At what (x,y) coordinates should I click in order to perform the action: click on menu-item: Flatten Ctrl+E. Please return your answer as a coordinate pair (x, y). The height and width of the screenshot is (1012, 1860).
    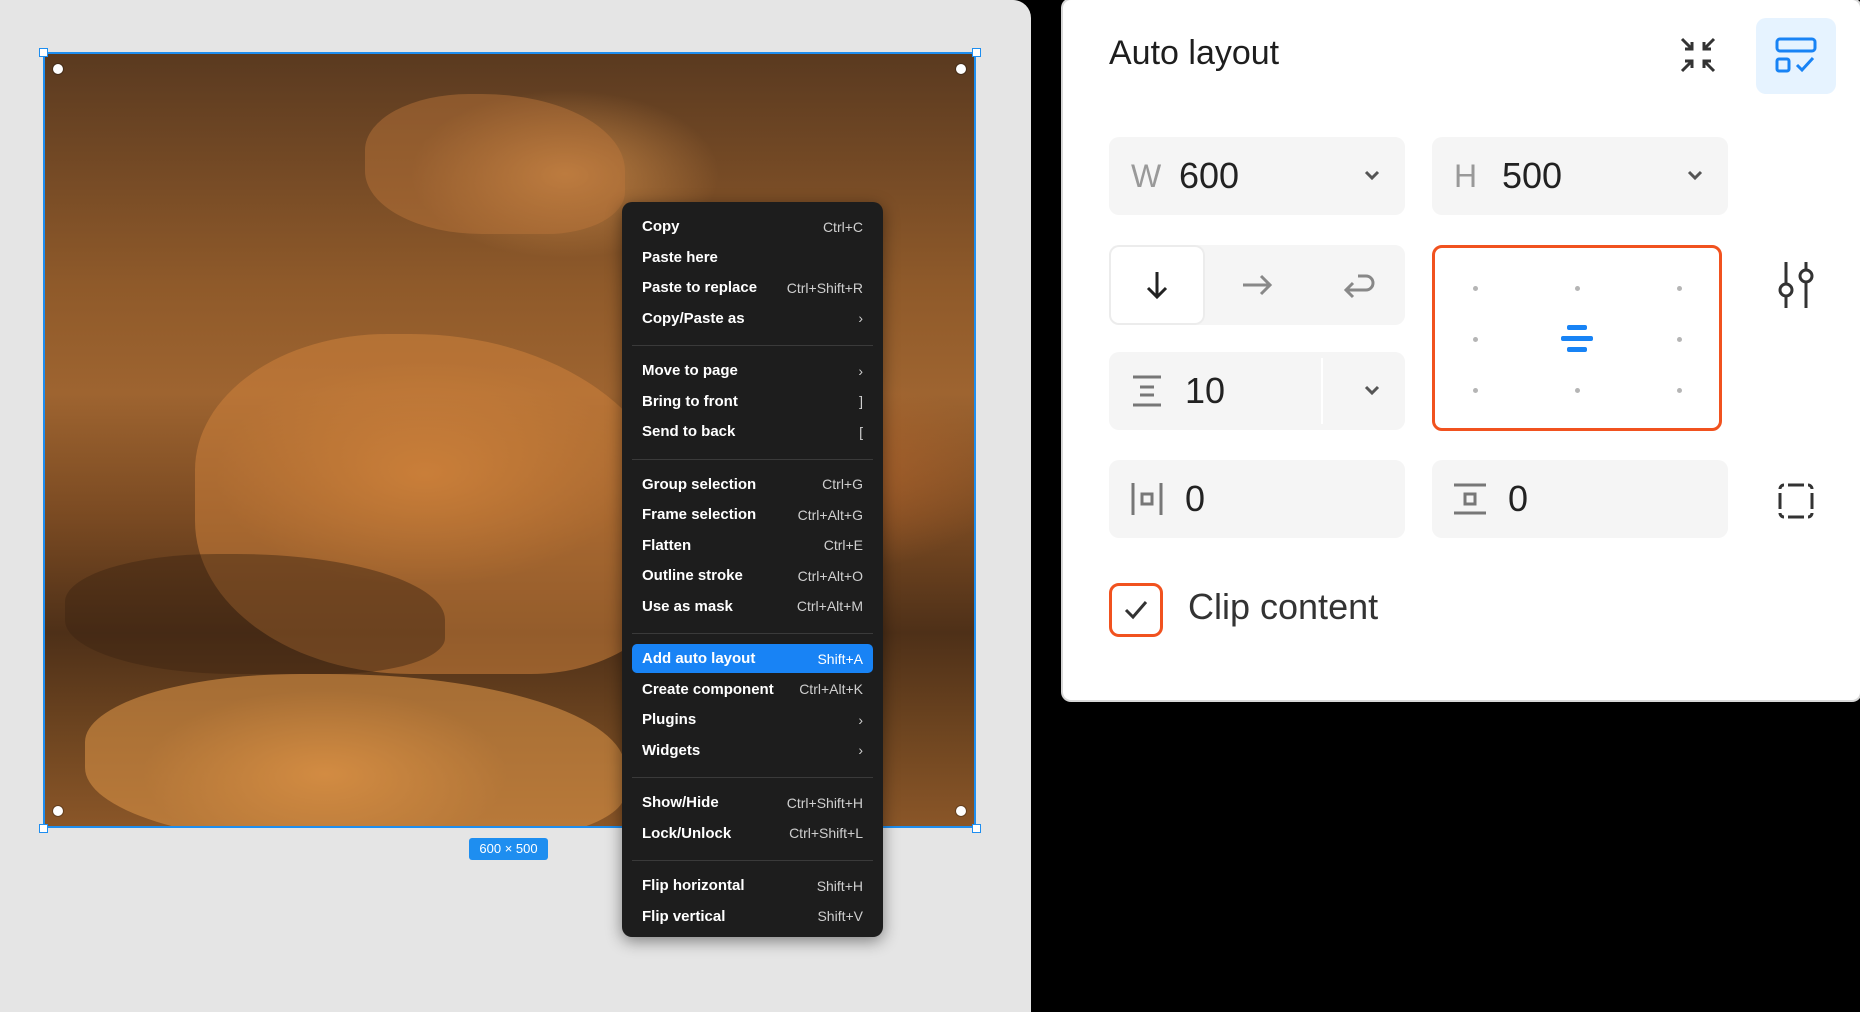
    Looking at the image, I should click on (752, 545).